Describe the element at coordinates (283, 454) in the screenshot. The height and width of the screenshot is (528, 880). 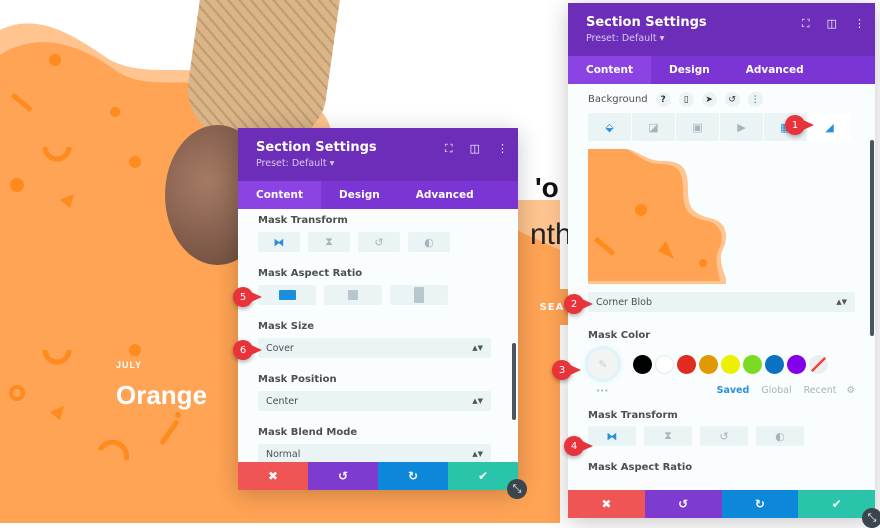
I see `mask-blend-value: Normal` at that location.